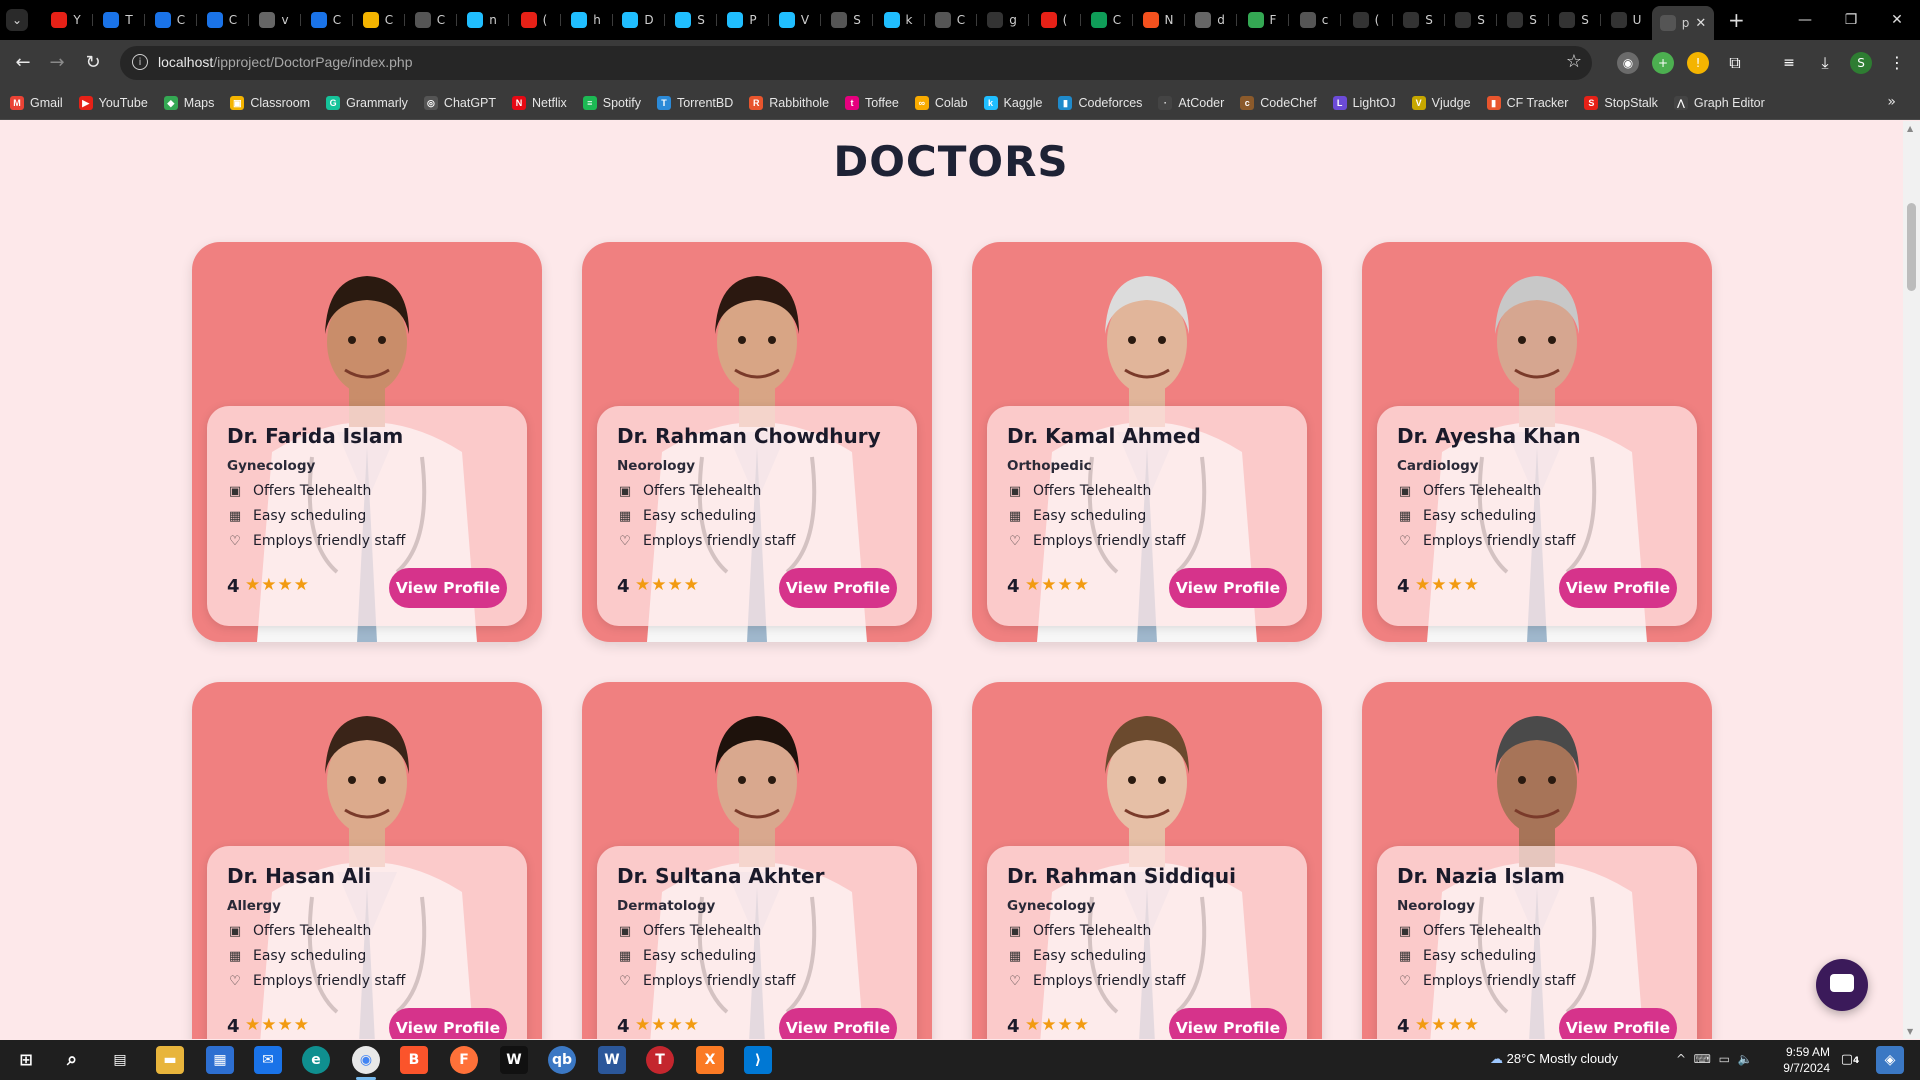 This screenshot has height=1080, width=1920. I want to click on bookmark-item: ⋀ Graph Editor, so click(1719, 102).